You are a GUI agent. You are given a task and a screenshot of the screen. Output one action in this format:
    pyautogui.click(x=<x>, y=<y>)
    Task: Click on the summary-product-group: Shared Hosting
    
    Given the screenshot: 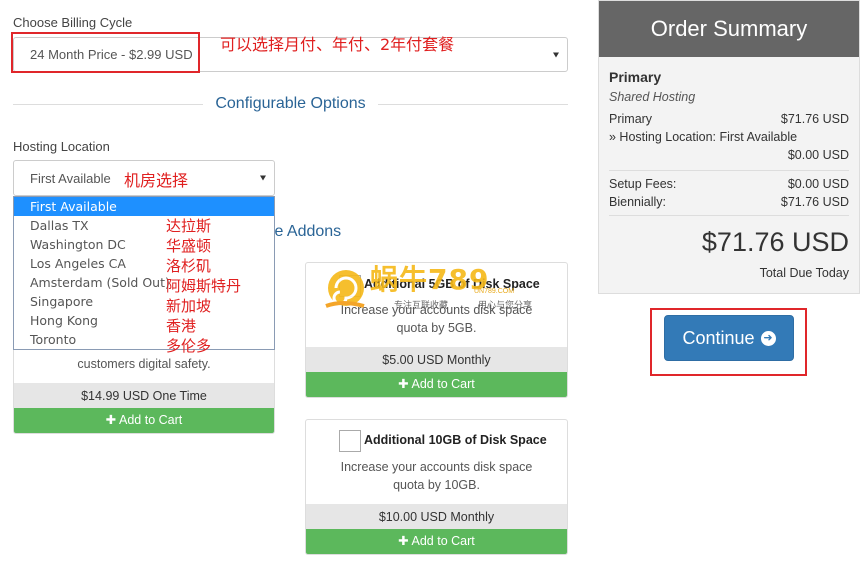 What is the action you would take?
    pyautogui.click(x=652, y=97)
    